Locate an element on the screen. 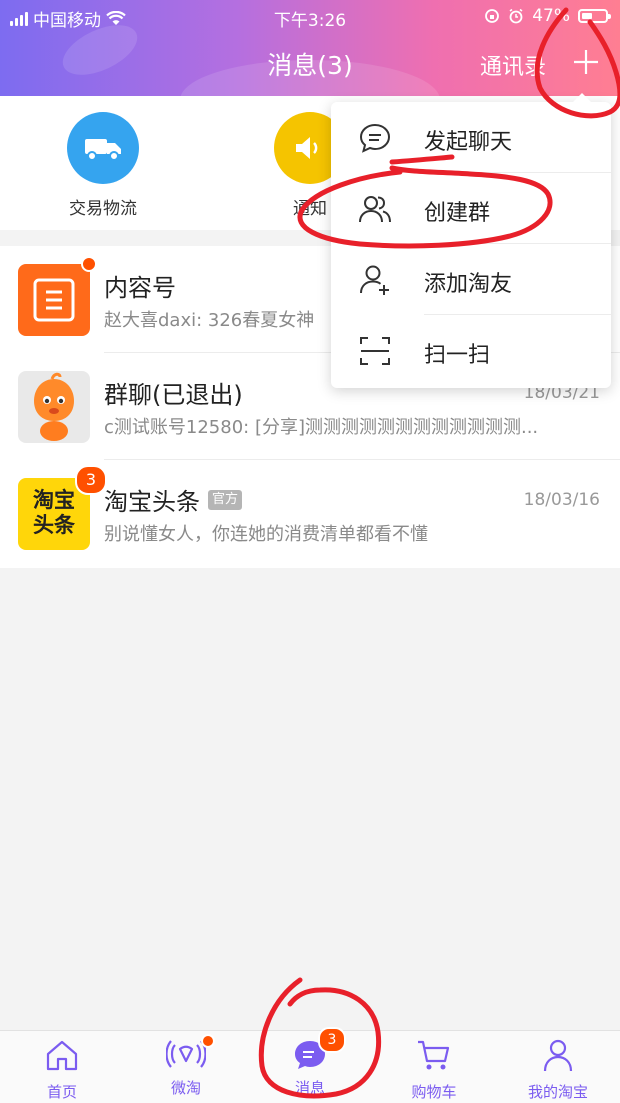 The width and height of the screenshot is (620, 1103). tab-weitao: 微淘 is located at coordinates (186, 1066).